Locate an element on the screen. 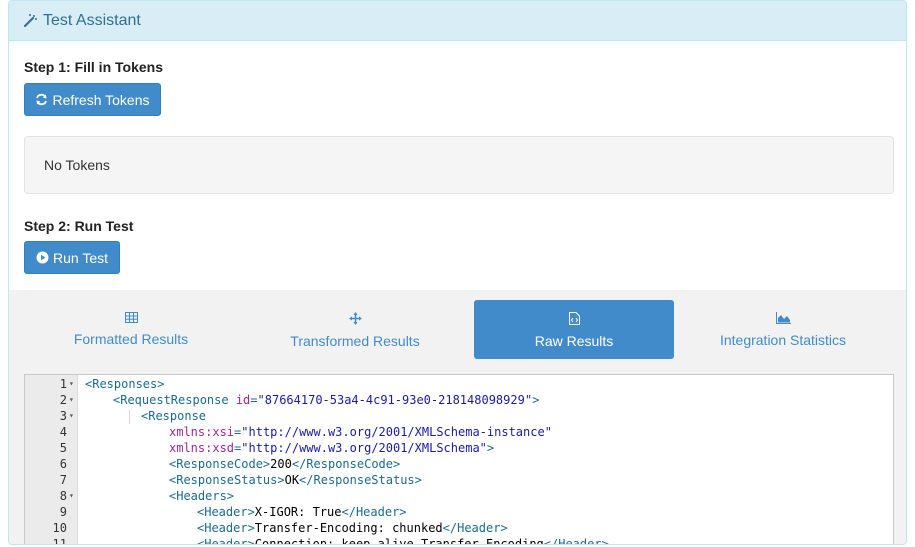 The height and width of the screenshot is (547, 915). run-test-label: Run Test is located at coordinates (80, 257).